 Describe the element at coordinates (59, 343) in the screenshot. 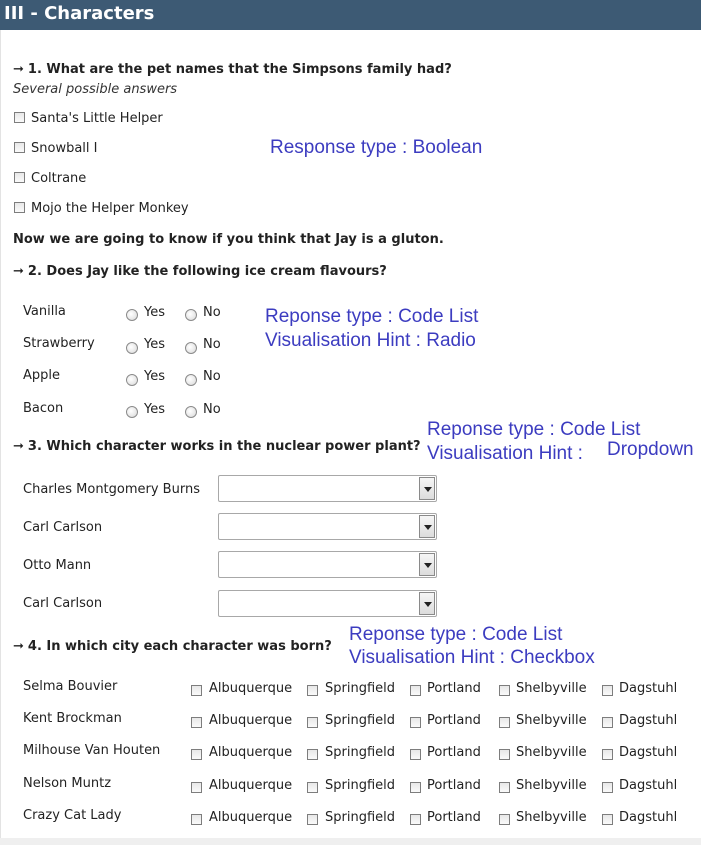

I see `q2-row-label: Strawberry` at that location.